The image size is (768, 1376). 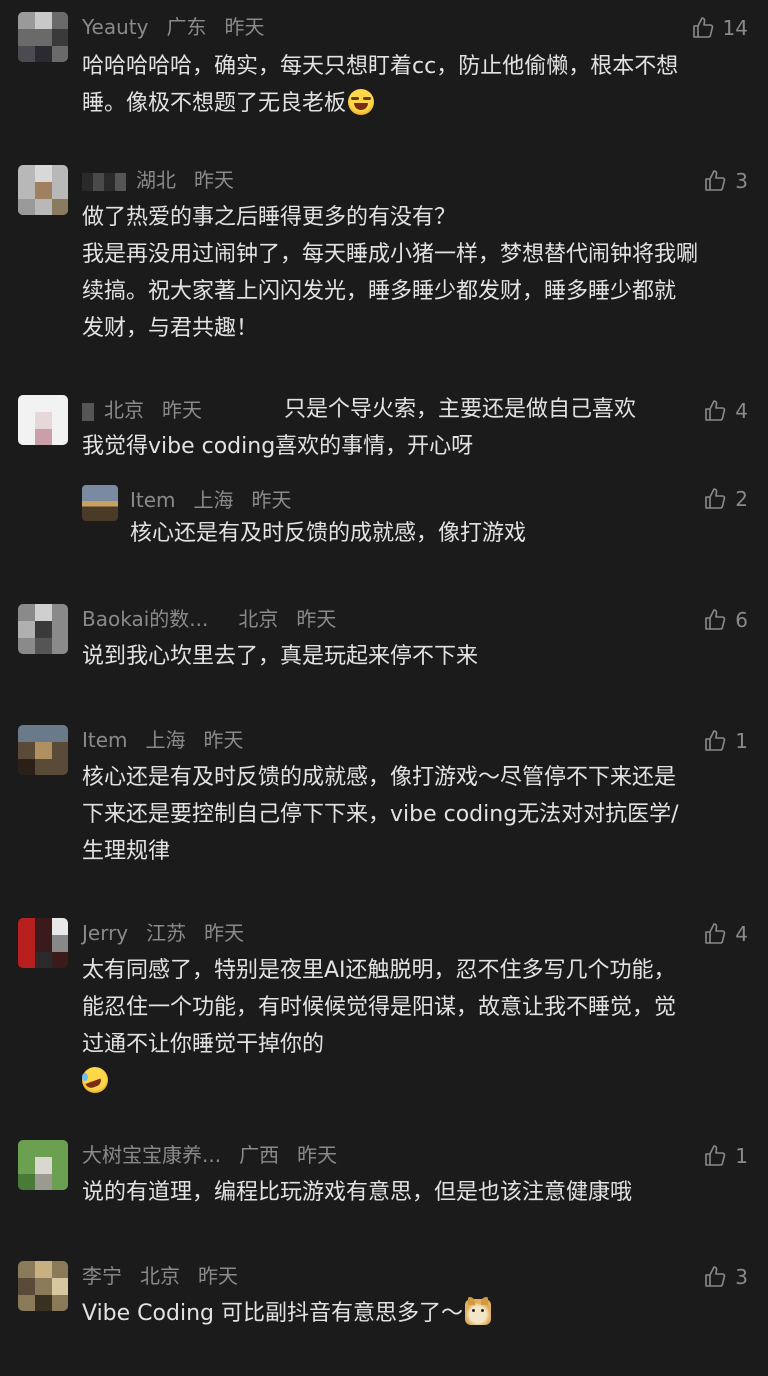 I want to click on comment-meta: 大树宝宝康养... 广西 昨天, so click(x=218, y=1155).